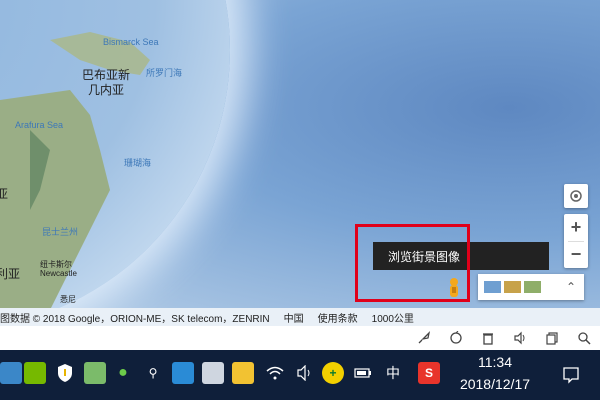  Describe the element at coordinates (58, 273) in the screenshot. I see `newcastle-label: Newcastle` at that location.